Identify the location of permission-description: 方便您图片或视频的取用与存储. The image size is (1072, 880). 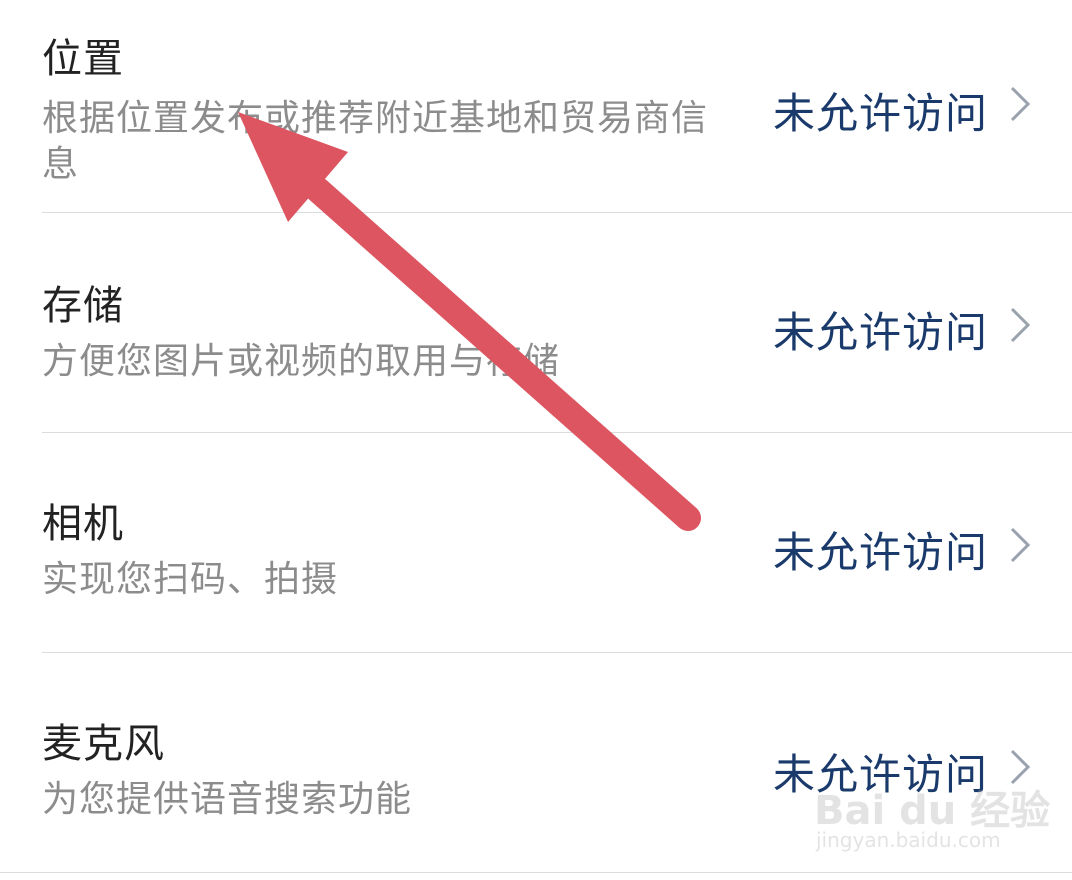
(301, 361).